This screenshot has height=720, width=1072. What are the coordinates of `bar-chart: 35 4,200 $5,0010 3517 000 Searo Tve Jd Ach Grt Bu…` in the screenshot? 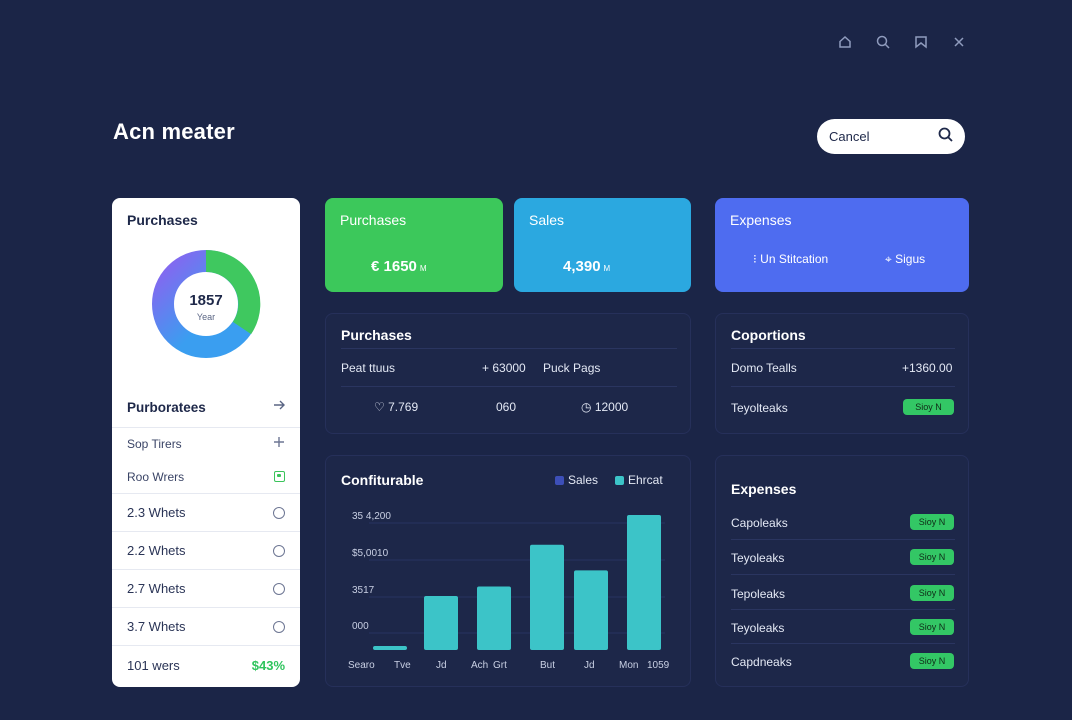 It's located at (509, 591).